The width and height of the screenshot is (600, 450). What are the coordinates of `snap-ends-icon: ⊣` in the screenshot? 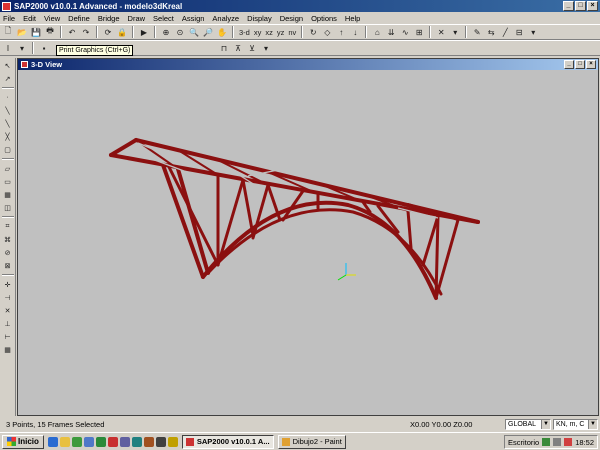 It's located at (7, 297).